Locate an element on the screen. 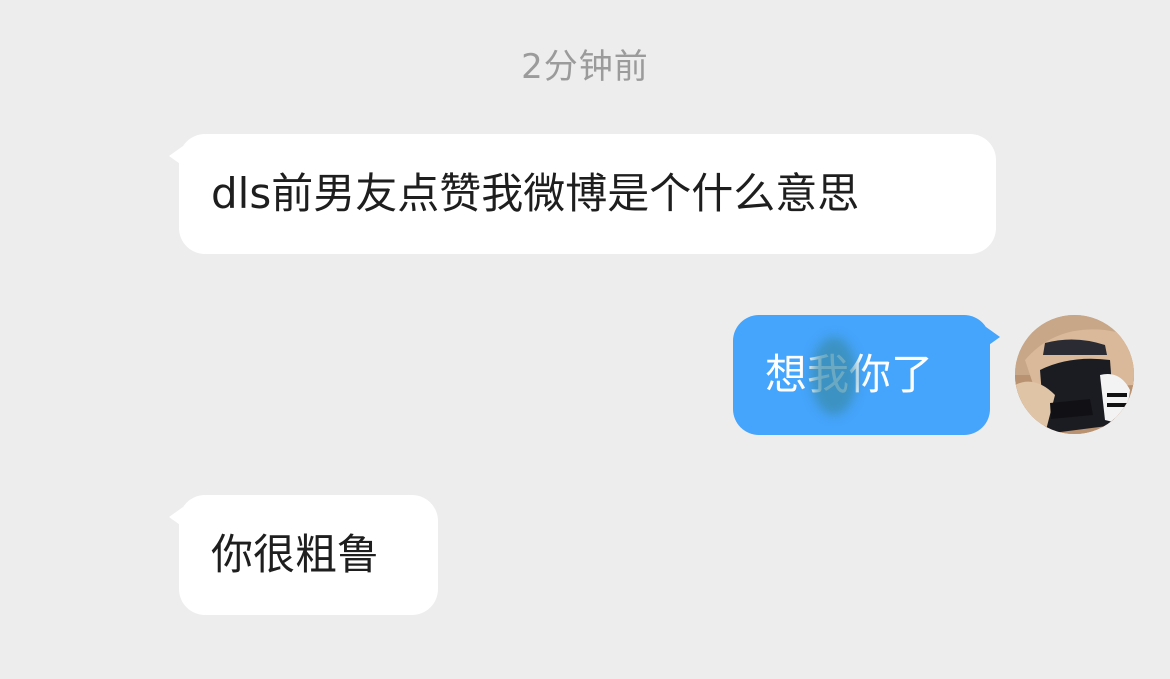  chat-timestamp: 2分钟前 is located at coordinates (585, 67).